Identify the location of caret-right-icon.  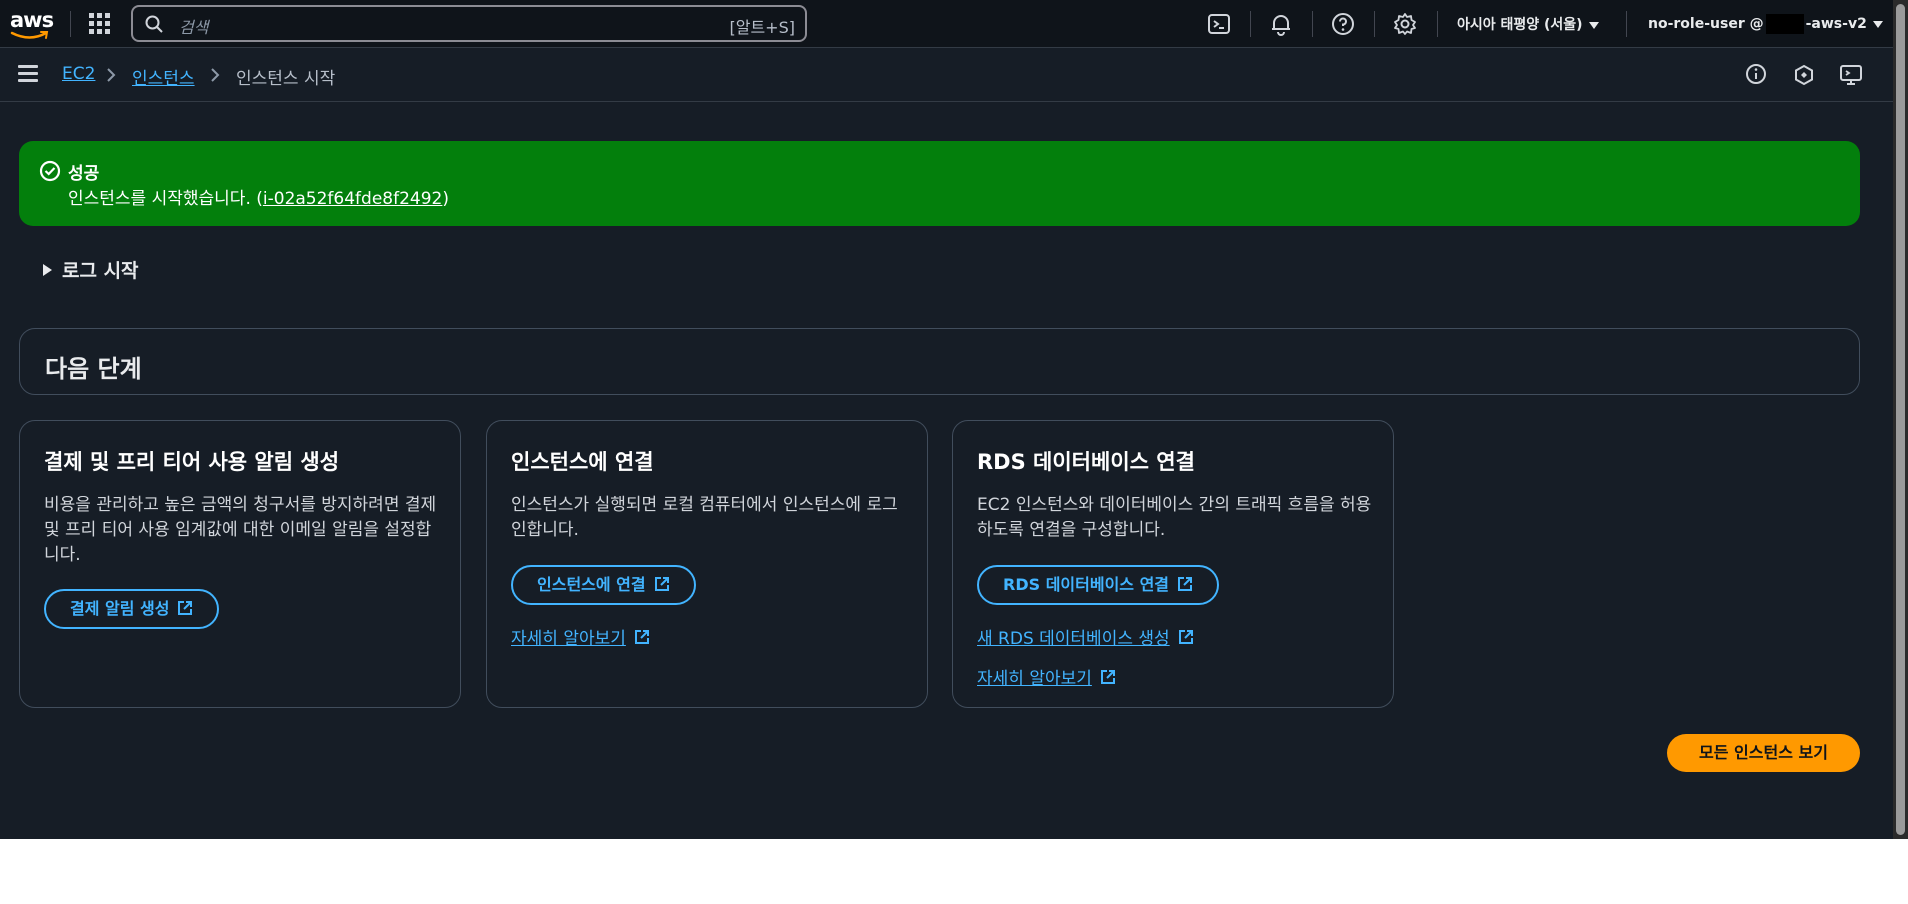
(47, 269).